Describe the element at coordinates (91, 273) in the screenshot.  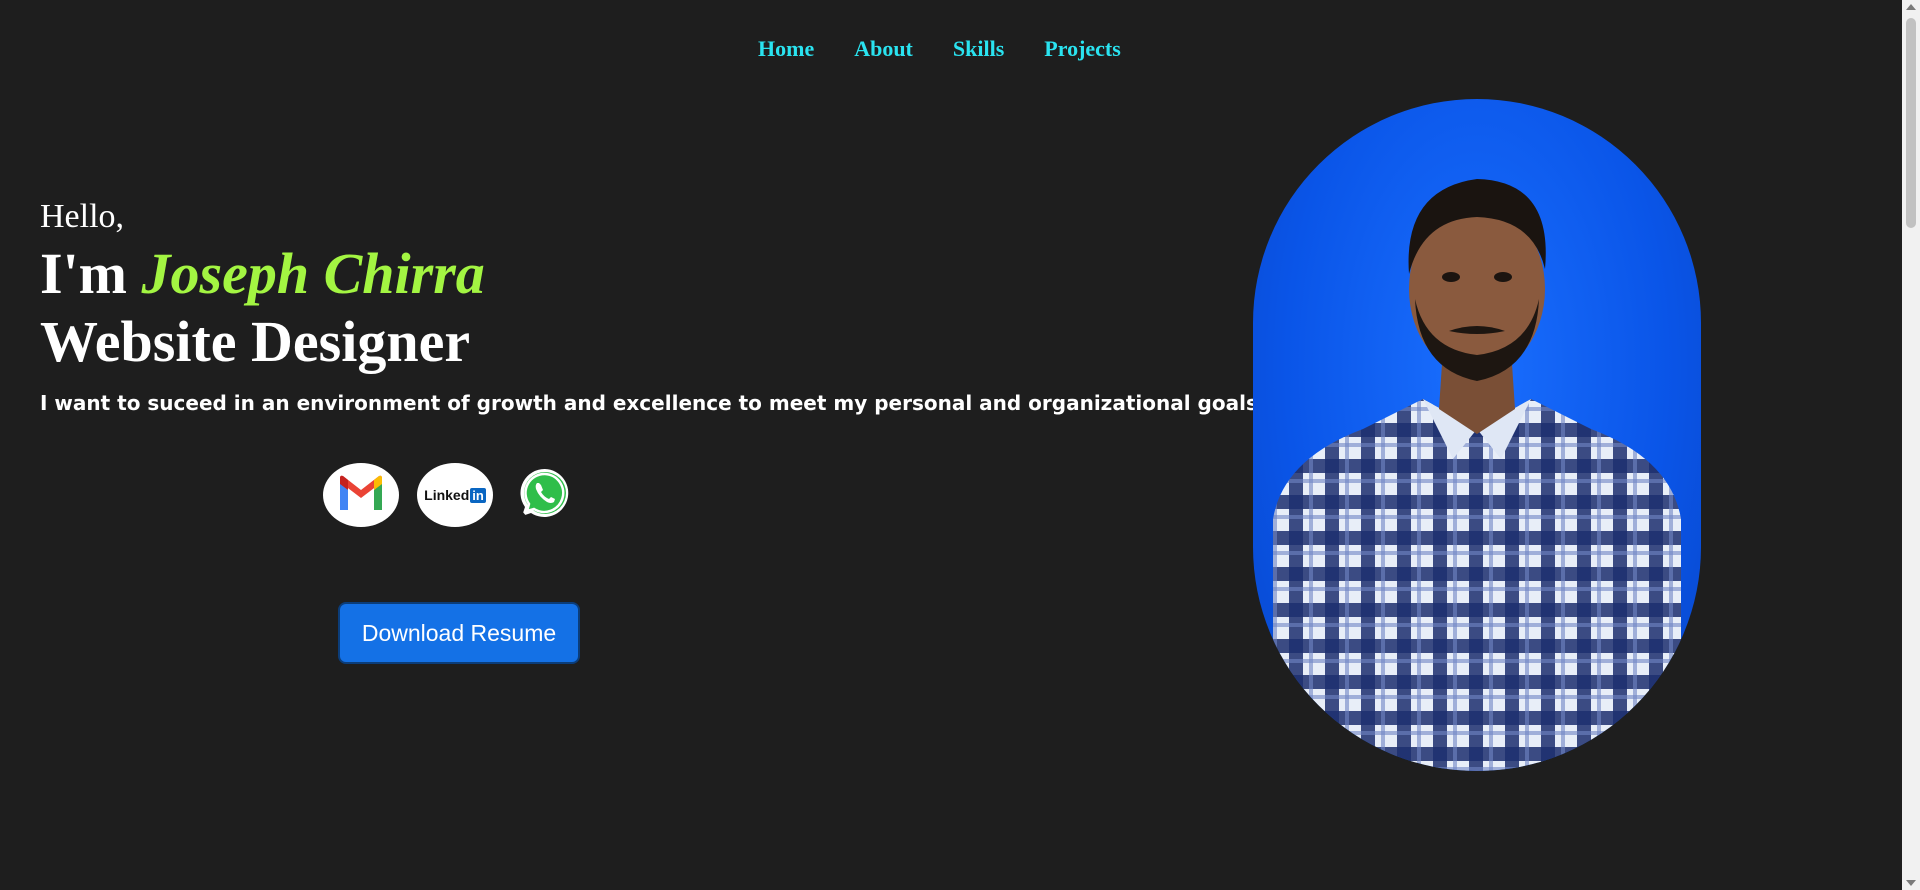
I see `intro-prefix: I'm` at that location.